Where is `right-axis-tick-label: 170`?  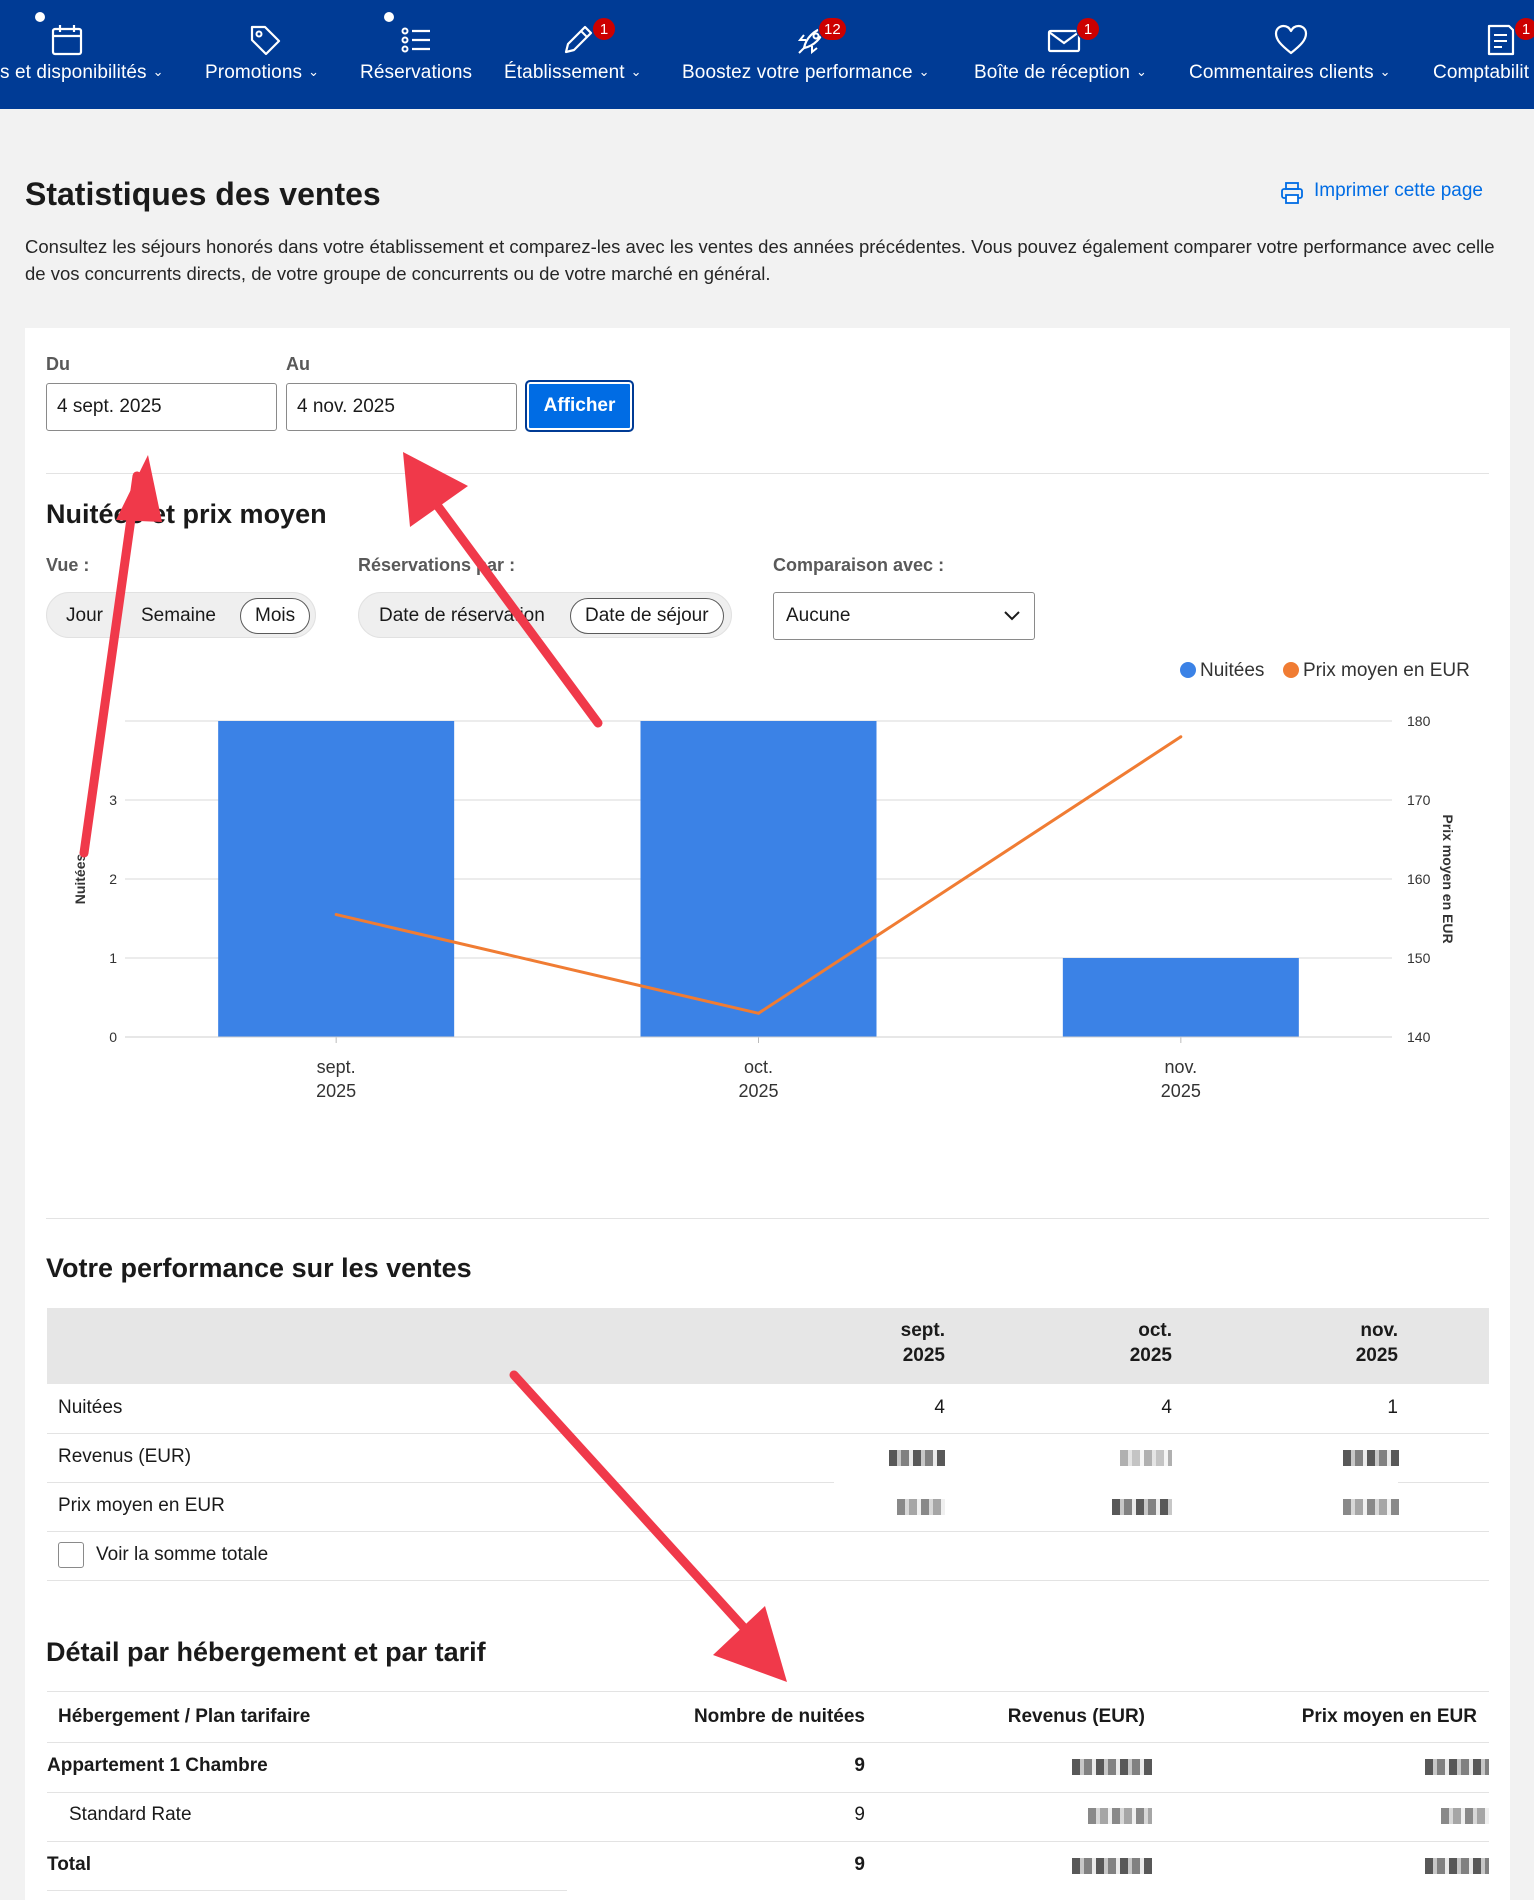
right-axis-tick-label: 170 is located at coordinates (1419, 800).